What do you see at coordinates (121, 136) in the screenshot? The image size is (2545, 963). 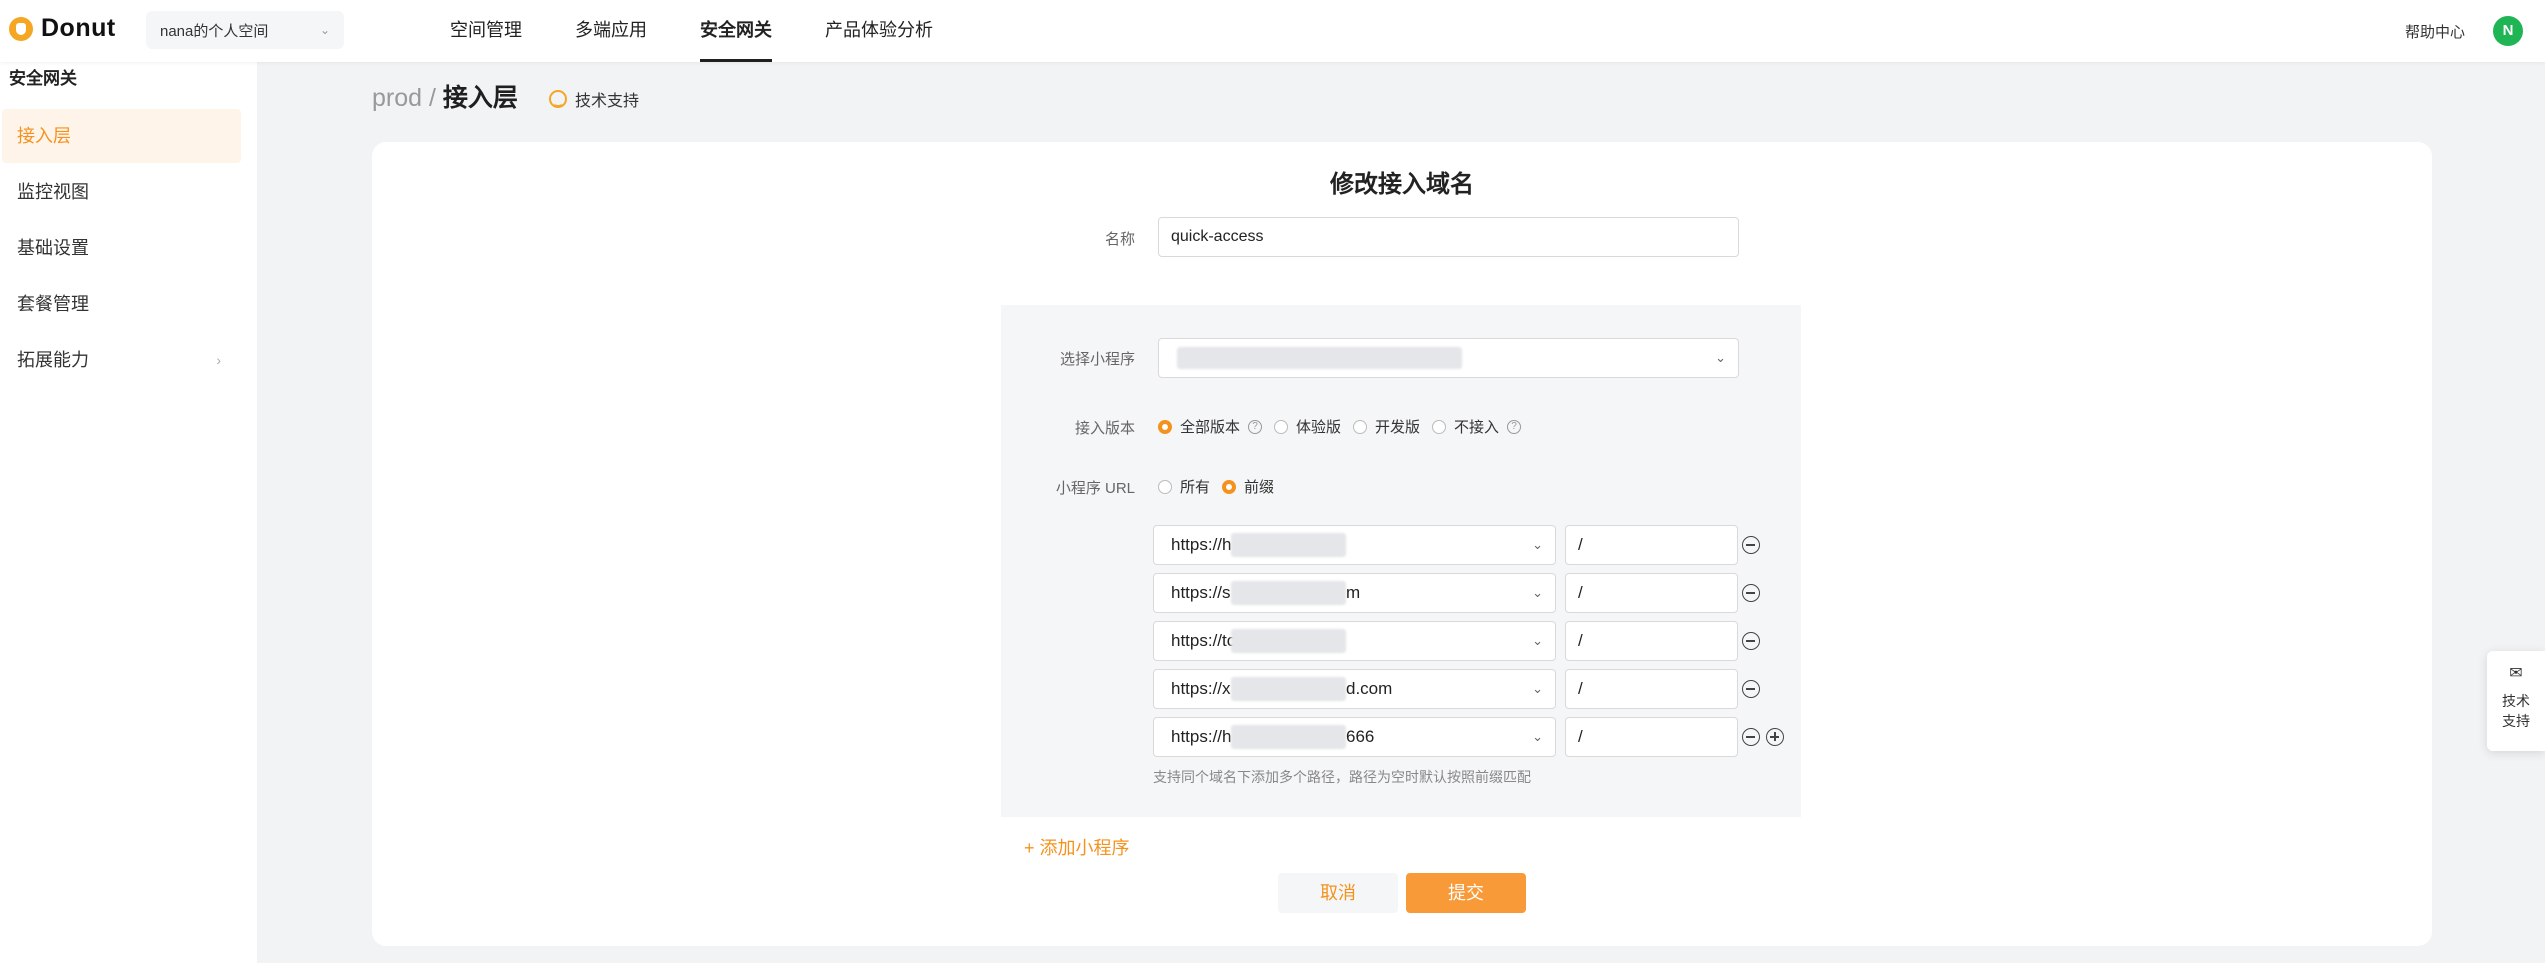 I see `sidebar-item-access-layer: 接入层` at bounding box center [121, 136].